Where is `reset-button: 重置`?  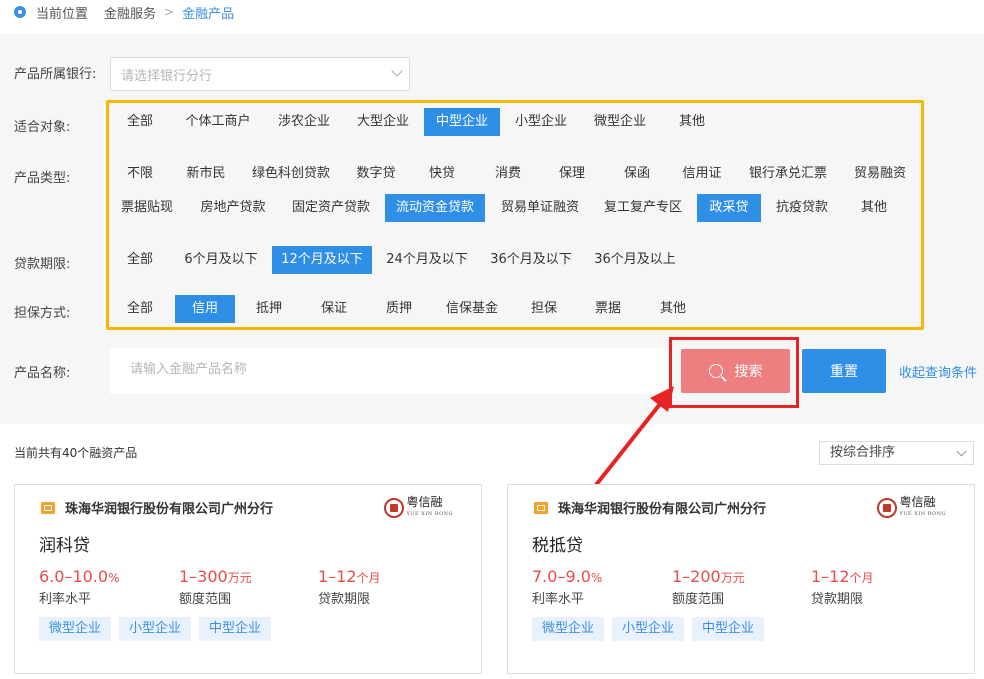 reset-button: 重置 is located at coordinates (844, 371).